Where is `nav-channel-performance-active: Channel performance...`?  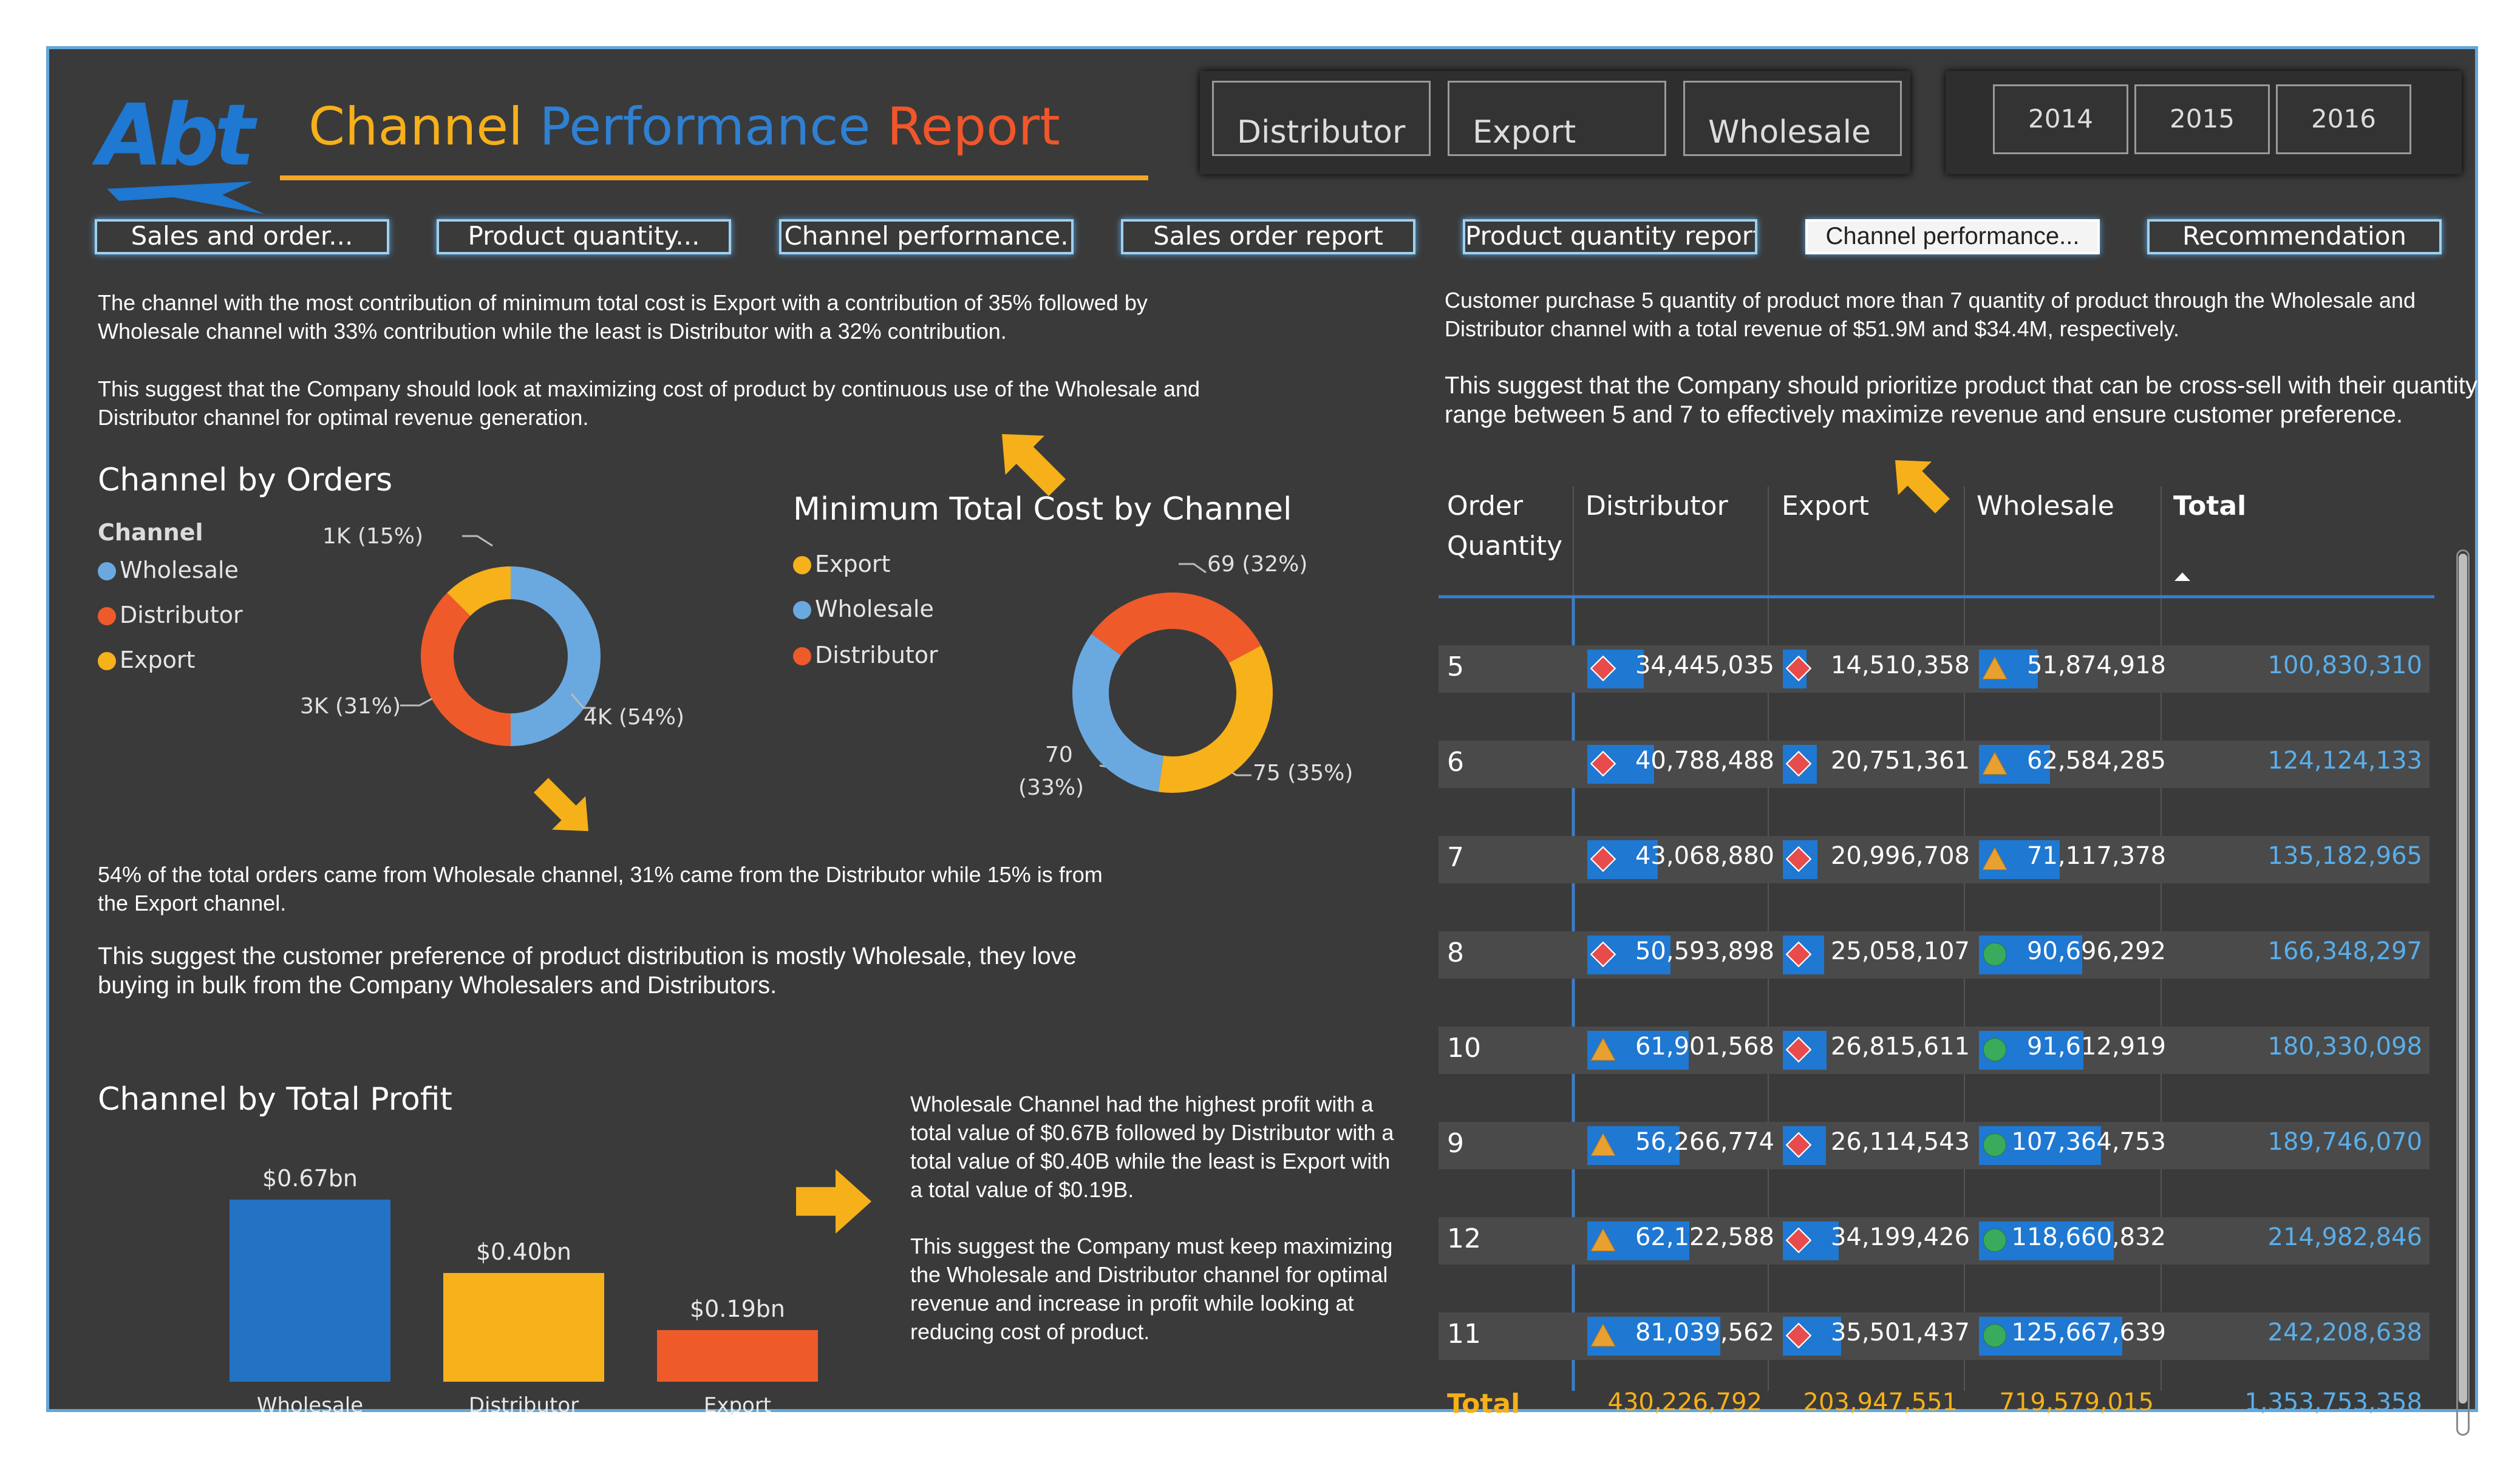
nav-channel-performance-active: Channel performance... is located at coordinates (1952, 236).